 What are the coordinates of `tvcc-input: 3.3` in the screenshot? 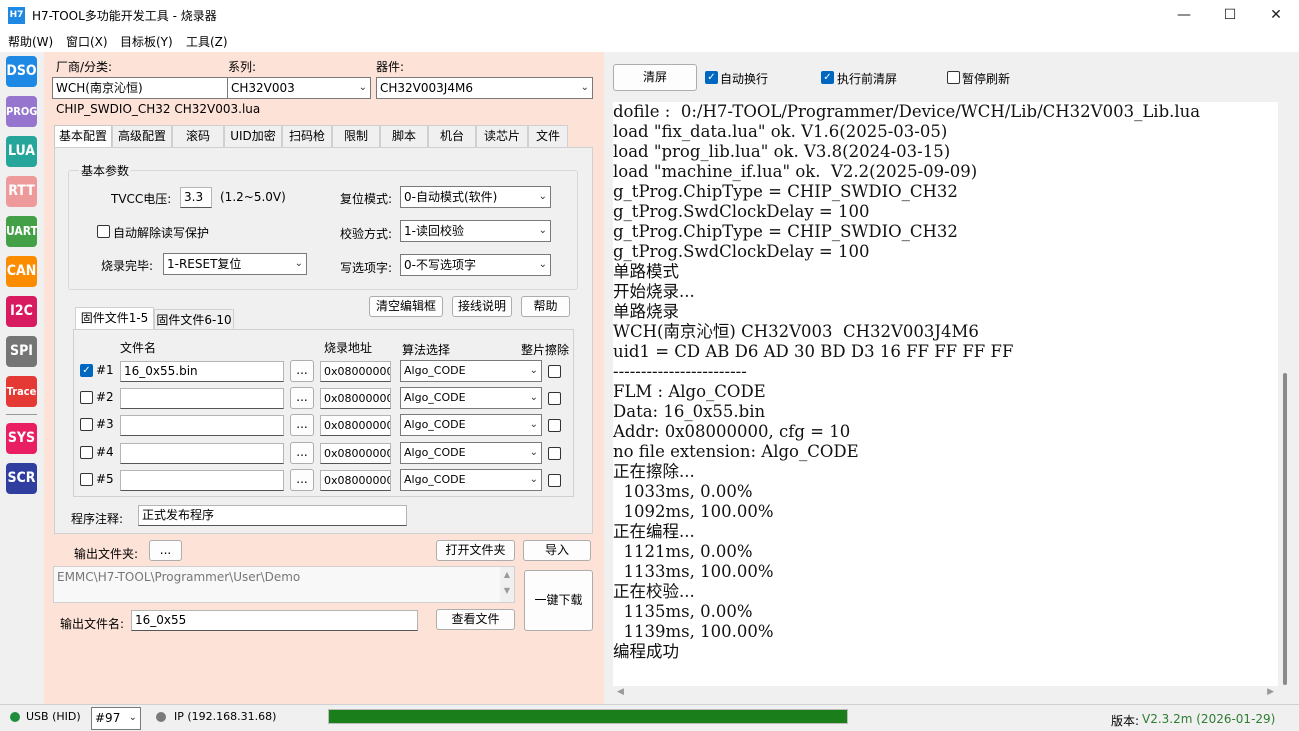 It's located at (196, 197).